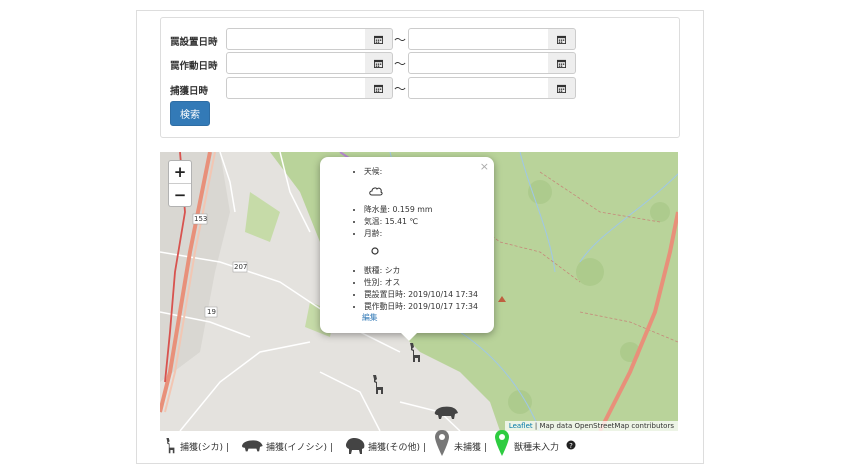 This screenshot has width=850, height=470. I want to click on trap-trigger-from-input, so click(296, 63).